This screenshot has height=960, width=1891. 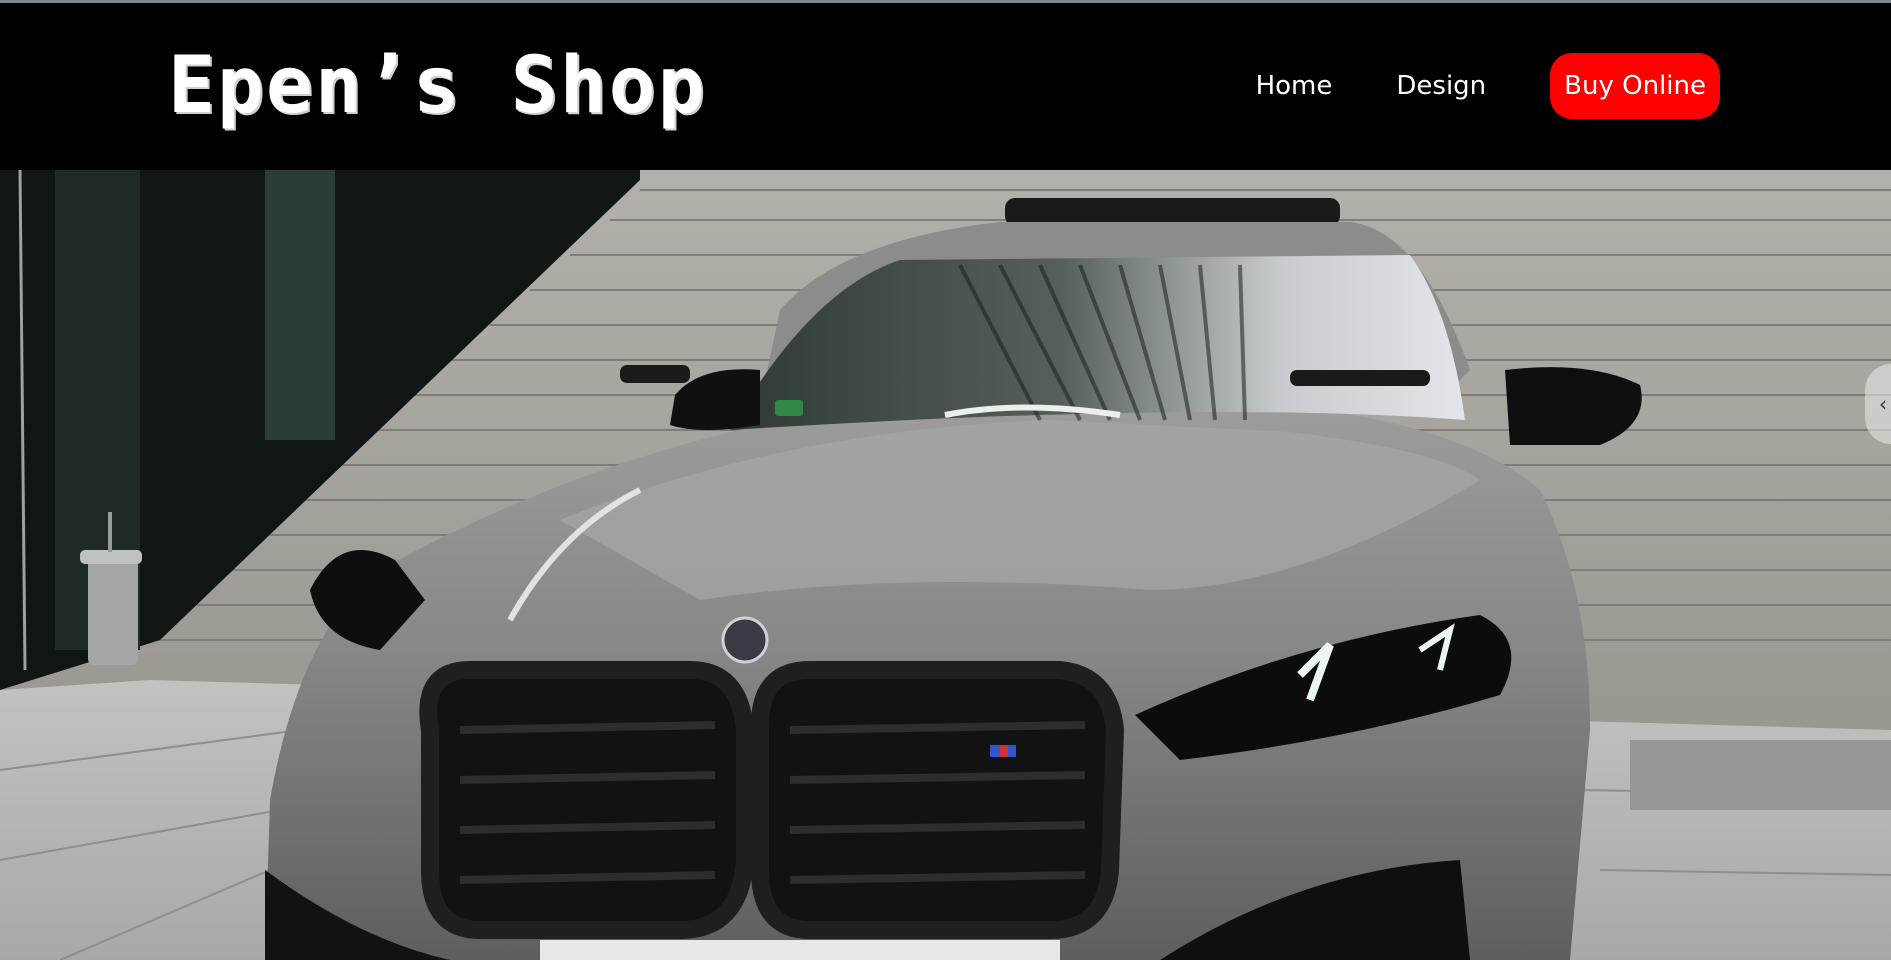 What do you see at coordinates (1294, 86) in the screenshot?
I see `nav-home-link: Home` at bounding box center [1294, 86].